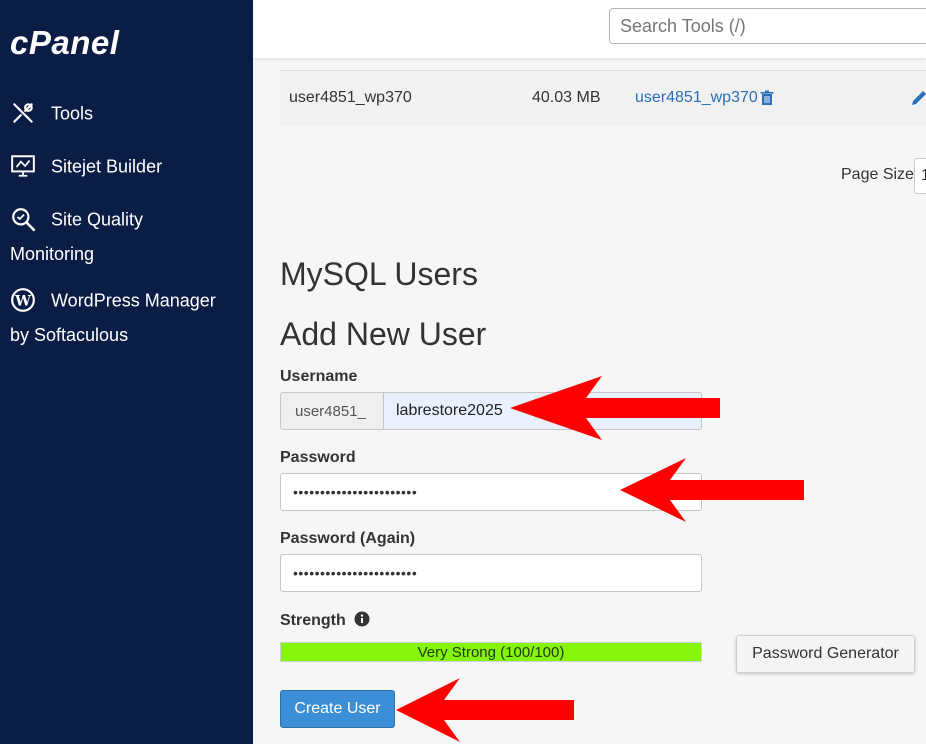 The image size is (926, 744). What do you see at coordinates (313, 620) in the screenshot?
I see `strength-label: Strength` at bounding box center [313, 620].